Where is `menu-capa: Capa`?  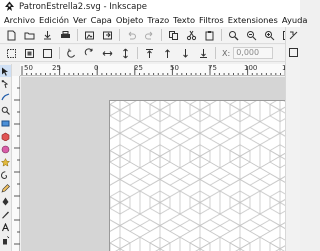
menu-capa: Capa is located at coordinates (101, 20).